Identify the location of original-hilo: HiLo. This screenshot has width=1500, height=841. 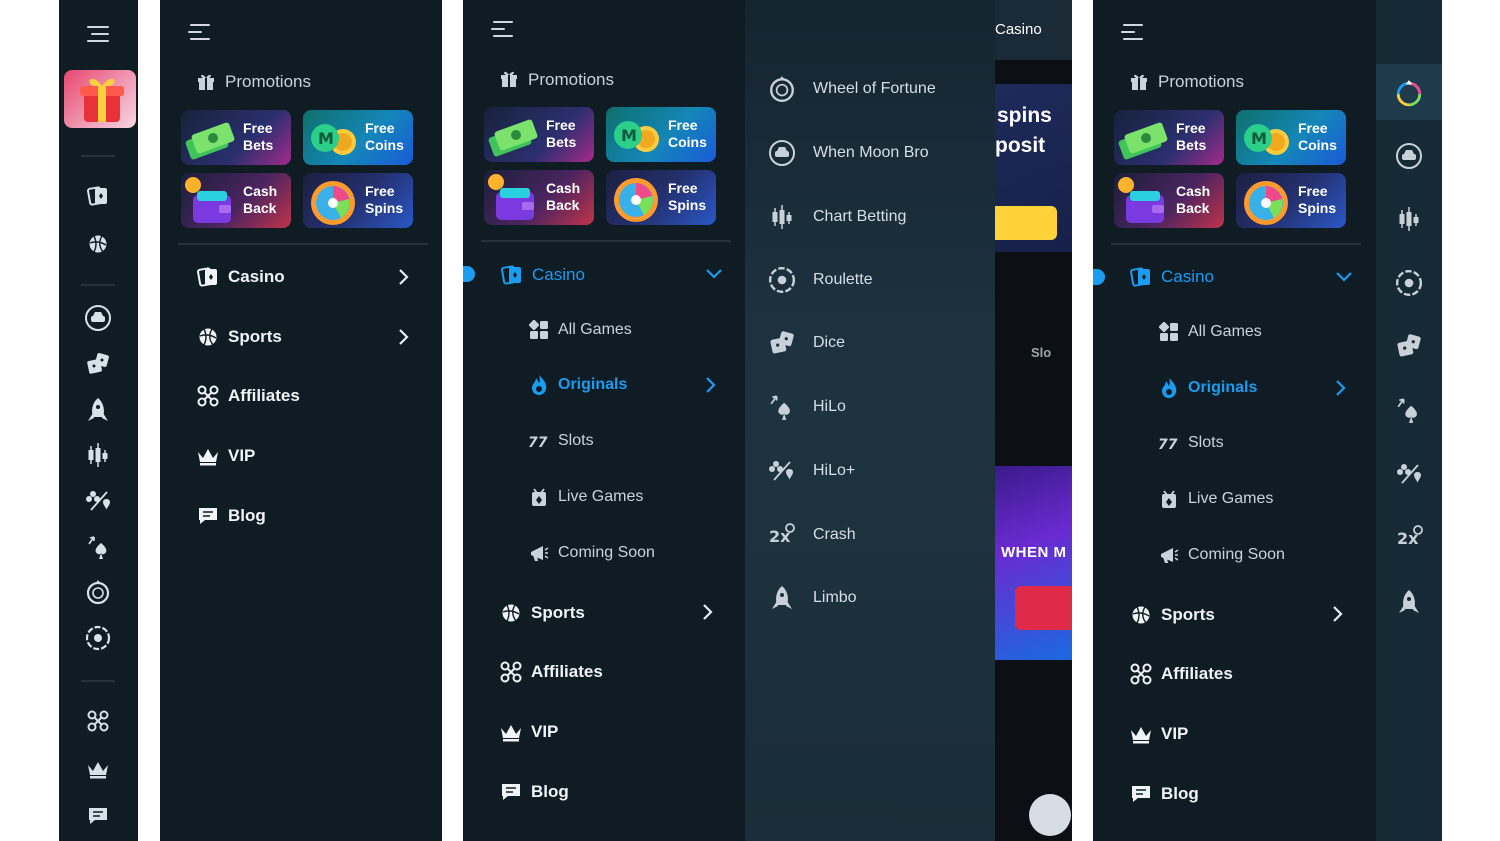
(806, 407).